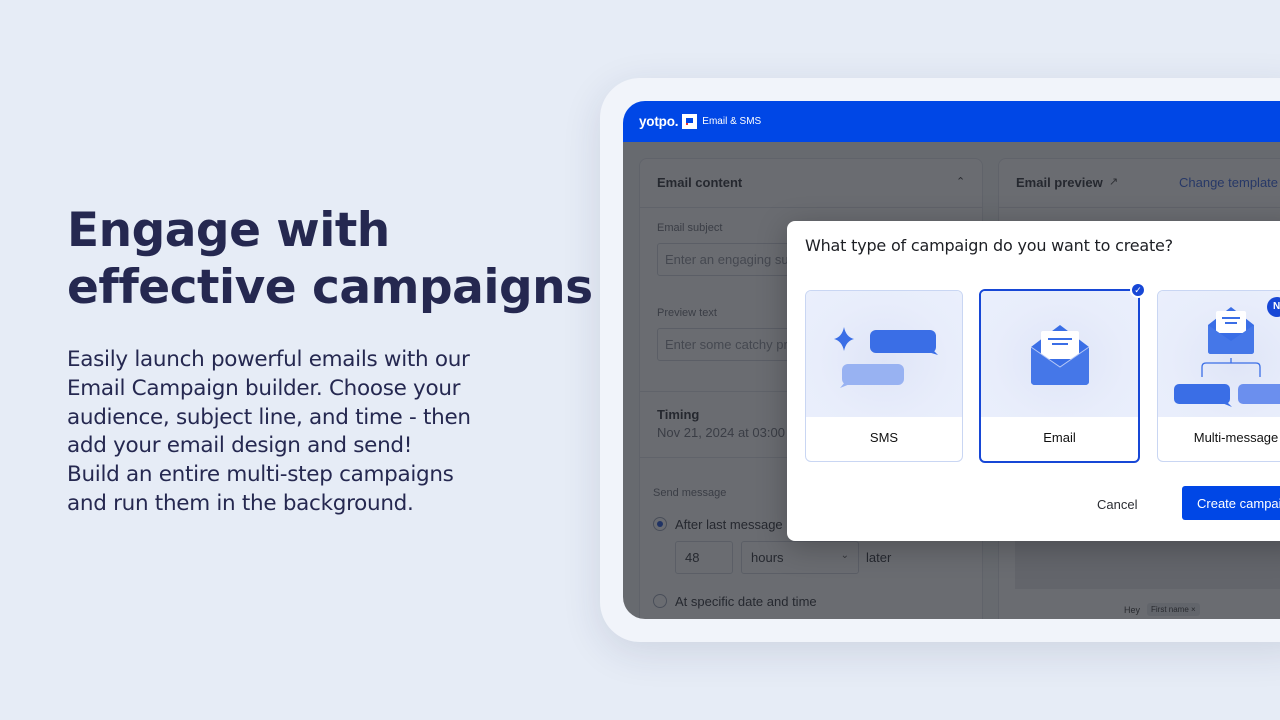  What do you see at coordinates (264, 388) in the screenshot?
I see `hero-description-line: Email Campaign builder. Choose your` at bounding box center [264, 388].